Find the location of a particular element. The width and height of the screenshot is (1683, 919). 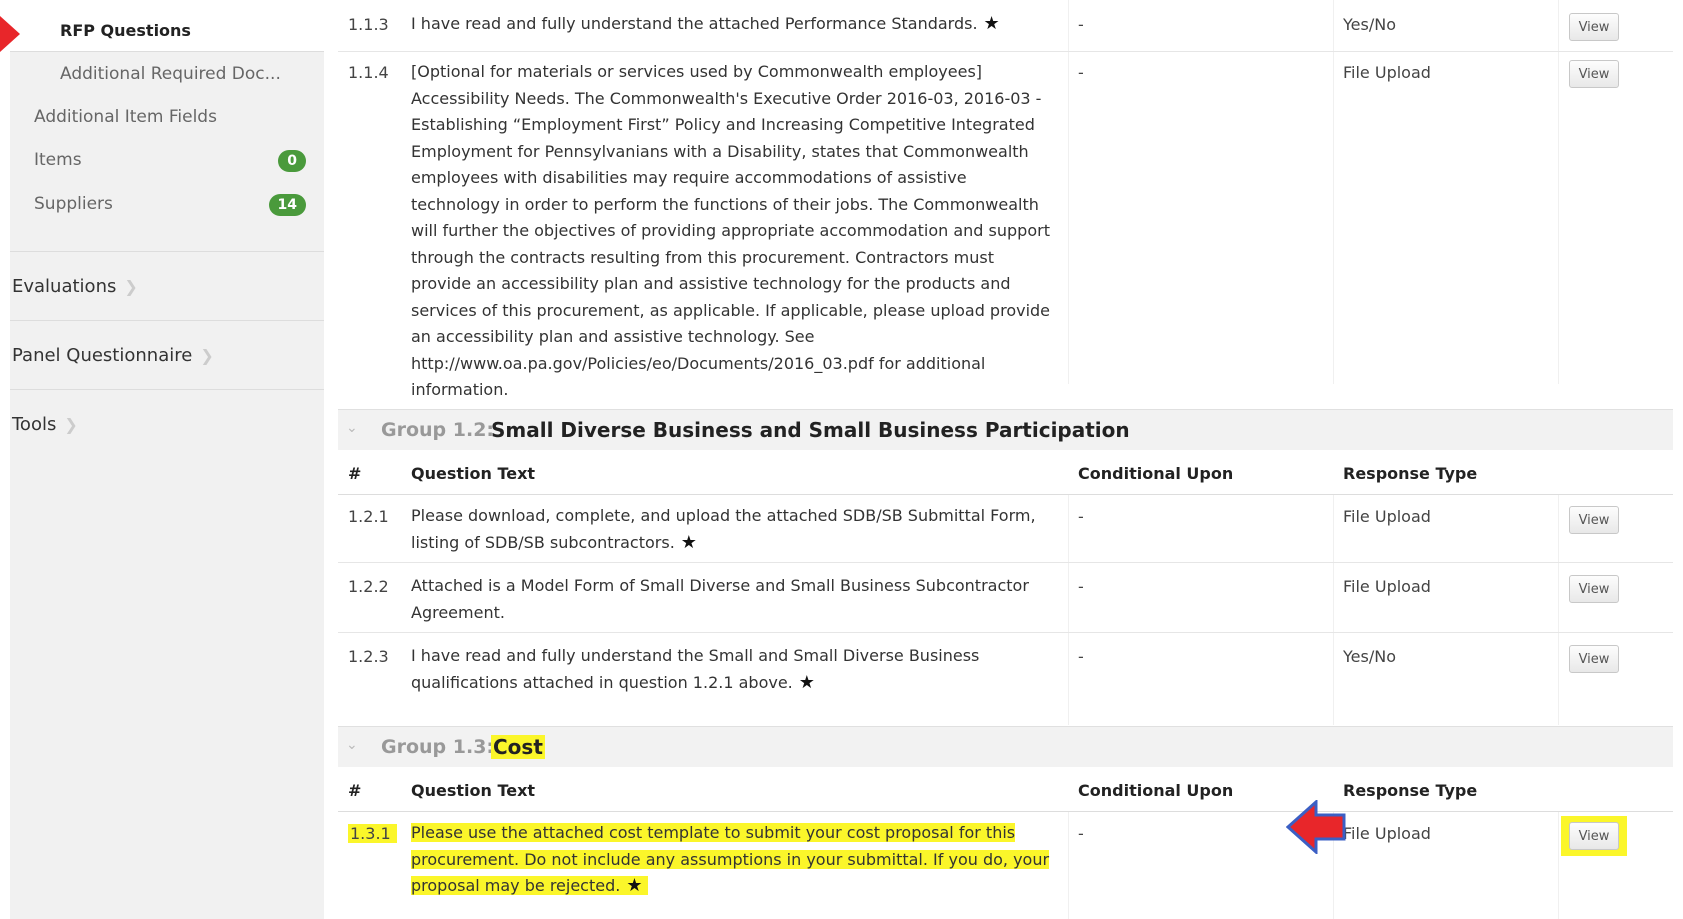

question-number: 1.2.3 is located at coordinates (368, 656).